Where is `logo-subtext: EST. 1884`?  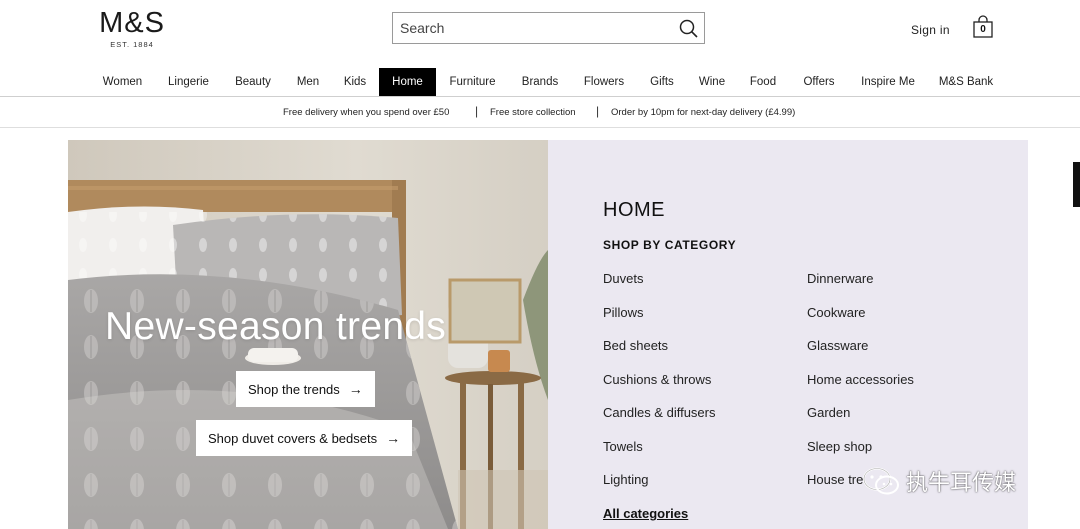
logo-subtext: EST. 1884 is located at coordinates (132, 44).